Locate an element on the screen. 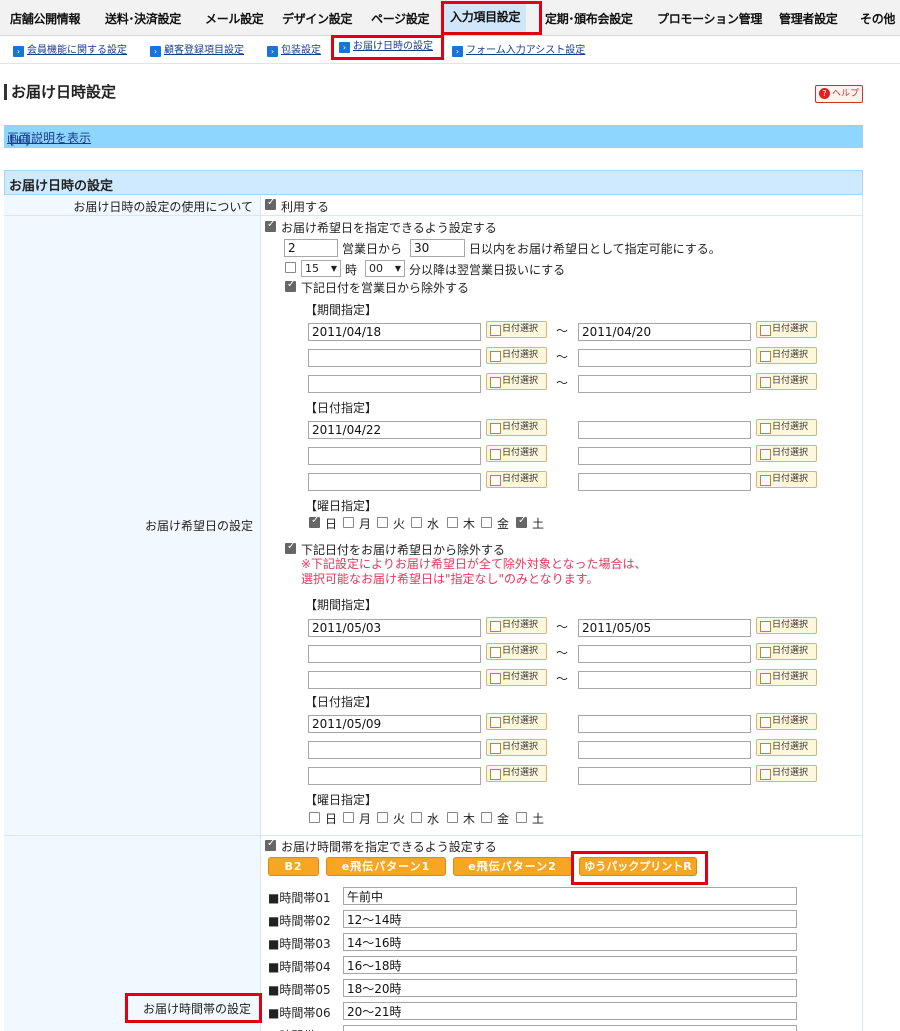 The width and height of the screenshot is (900, 1031). nav-store-info: 店舗公開情報 is located at coordinates (45, 18).